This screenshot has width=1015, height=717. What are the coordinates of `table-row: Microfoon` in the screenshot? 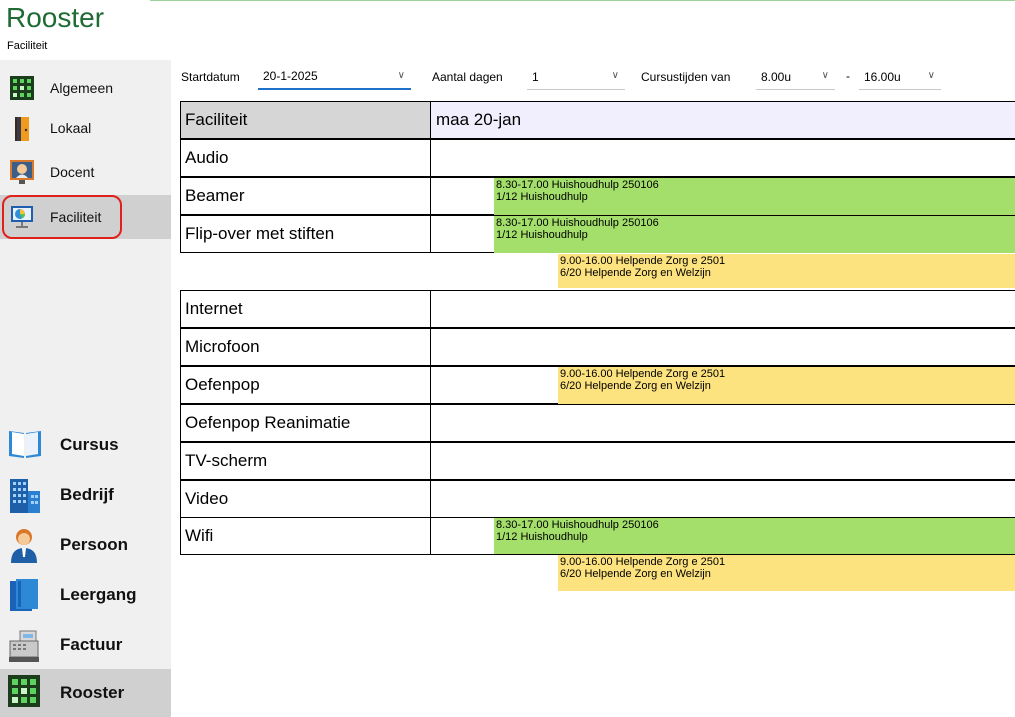 It's located at (597, 347).